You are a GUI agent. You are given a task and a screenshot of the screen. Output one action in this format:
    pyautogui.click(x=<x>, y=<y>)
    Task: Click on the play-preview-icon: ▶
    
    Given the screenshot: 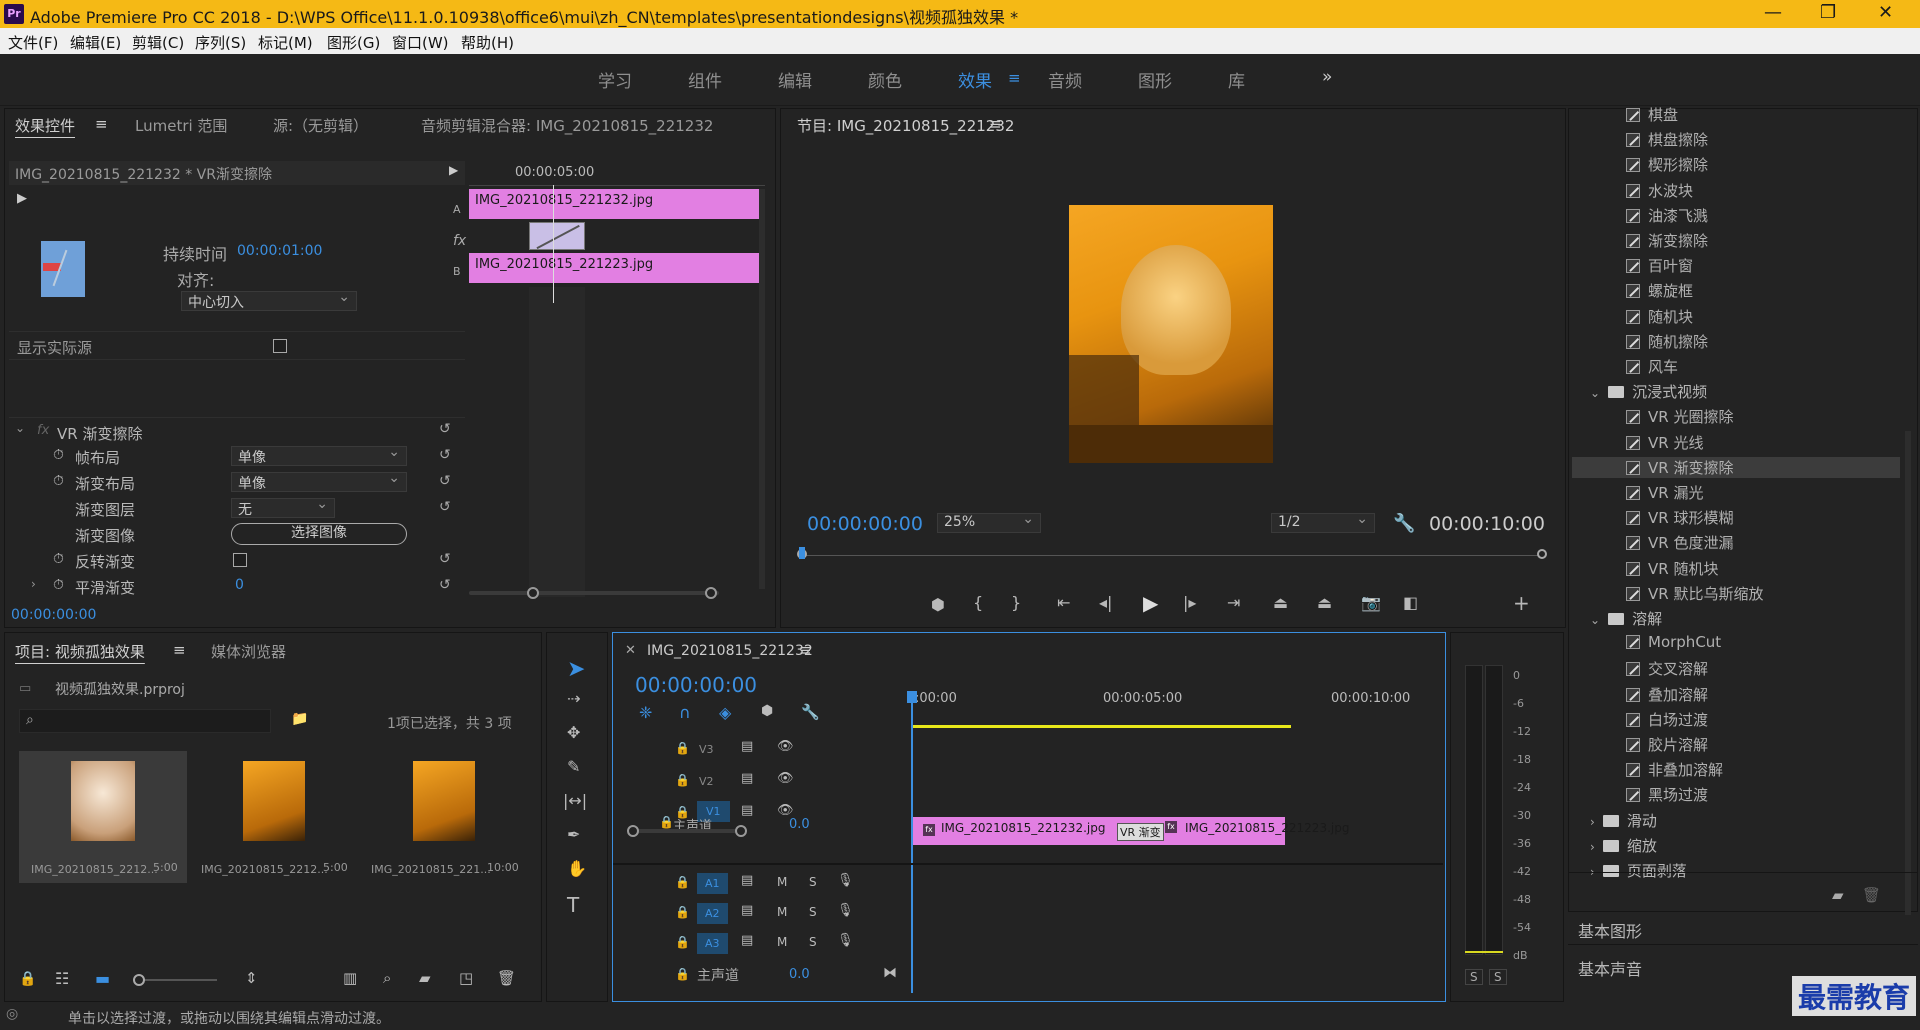 What is the action you would take?
    pyautogui.click(x=22, y=198)
    